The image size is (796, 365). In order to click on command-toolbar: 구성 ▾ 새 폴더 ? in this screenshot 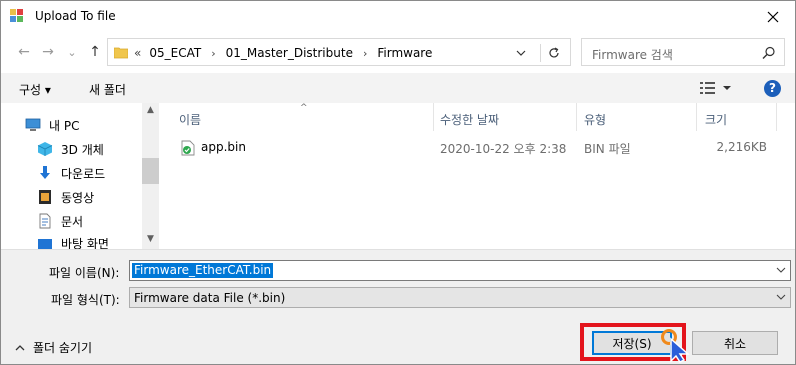, I will do `click(398, 88)`.